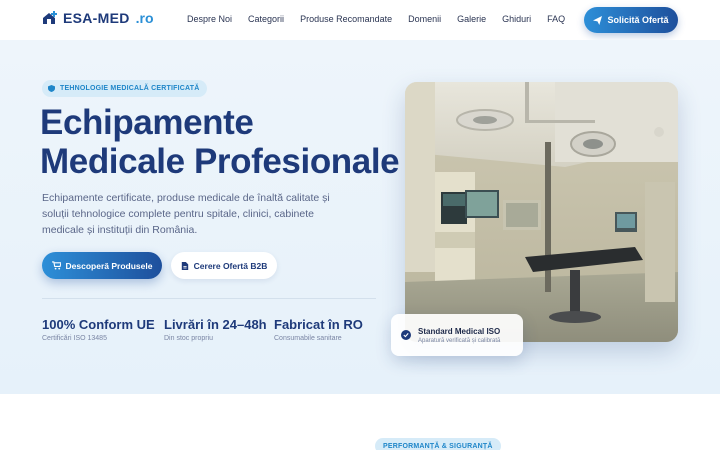  What do you see at coordinates (638, 20) in the screenshot?
I see `request-offer-label: Solicită Ofertă` at bounding box center [638, 20].